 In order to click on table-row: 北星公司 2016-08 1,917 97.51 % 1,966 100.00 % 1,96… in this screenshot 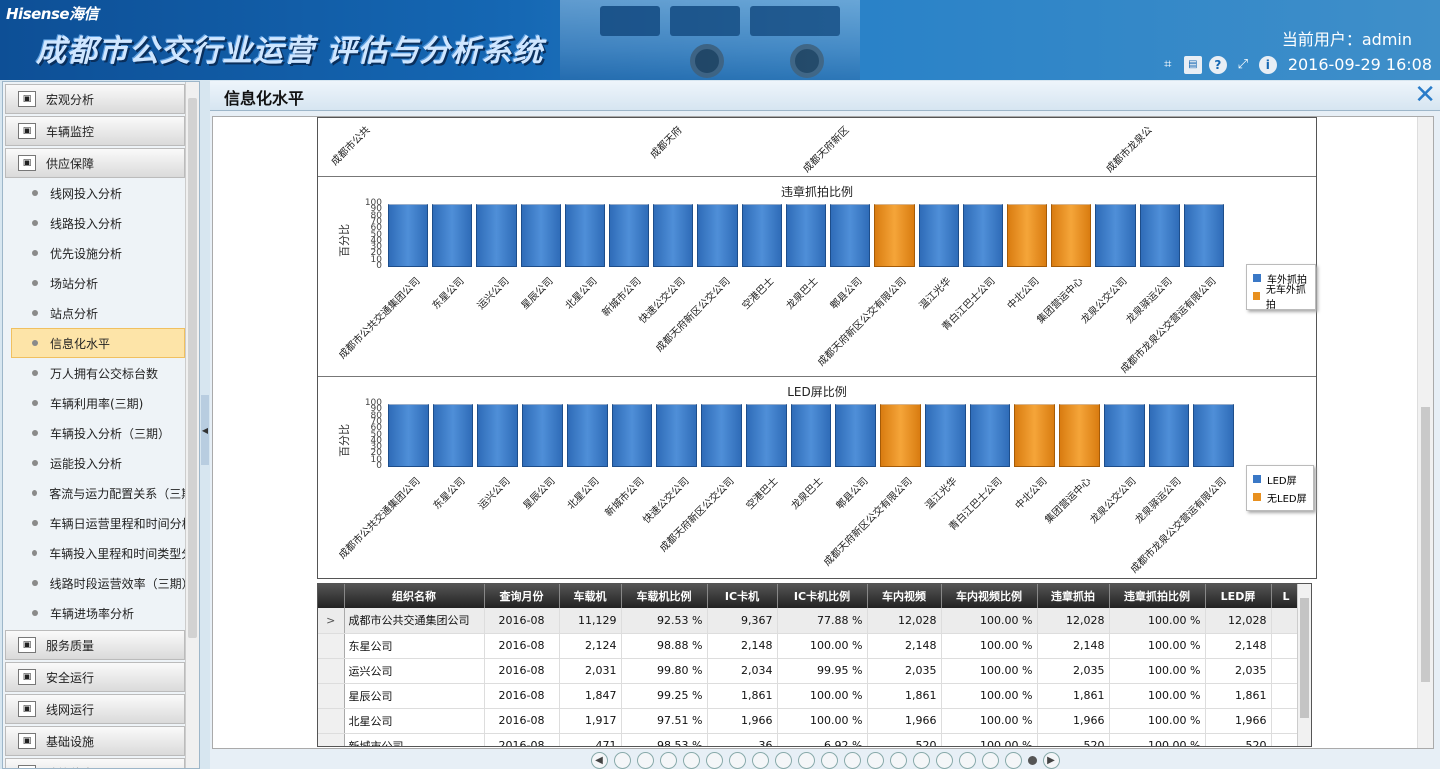, I will do `click(810, 721)`.